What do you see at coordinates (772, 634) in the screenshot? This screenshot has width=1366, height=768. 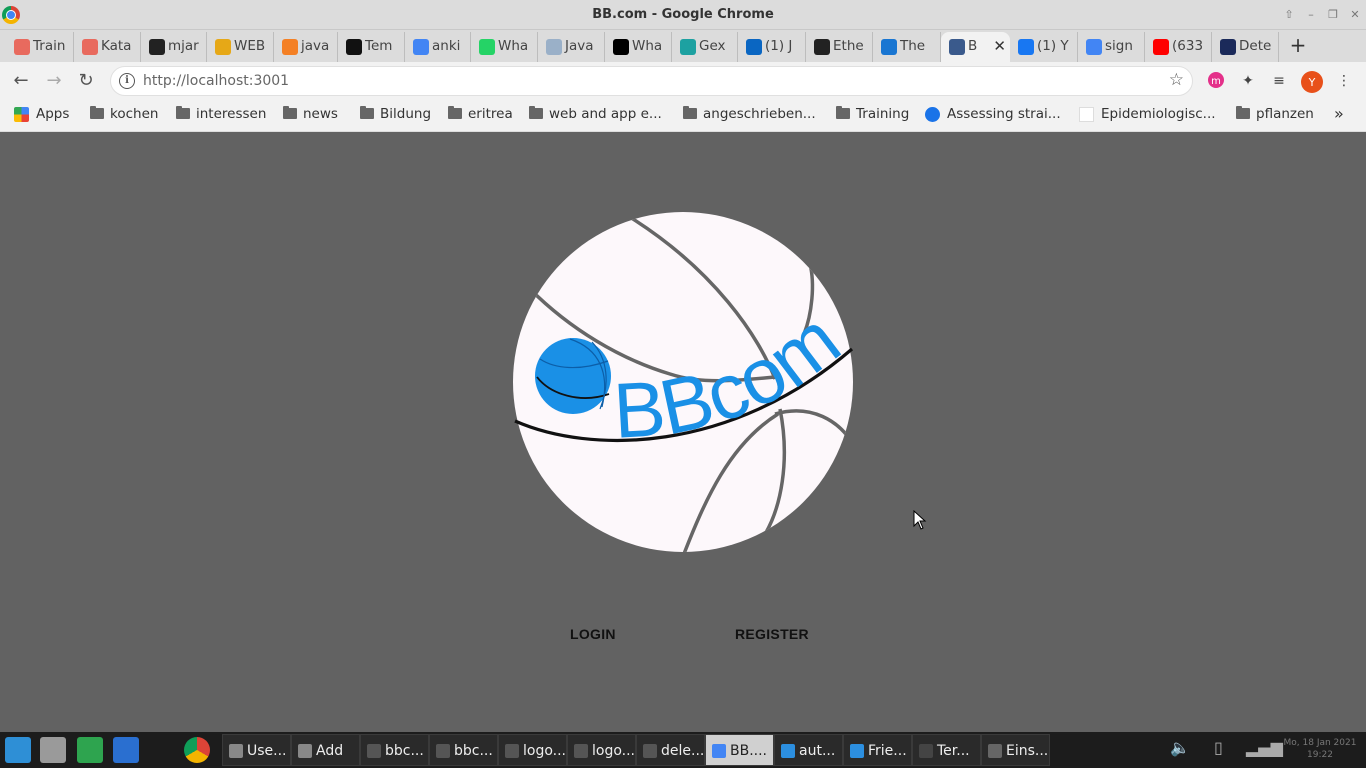 I see `register-link: REGISTER` at bounding box center [772, 634].